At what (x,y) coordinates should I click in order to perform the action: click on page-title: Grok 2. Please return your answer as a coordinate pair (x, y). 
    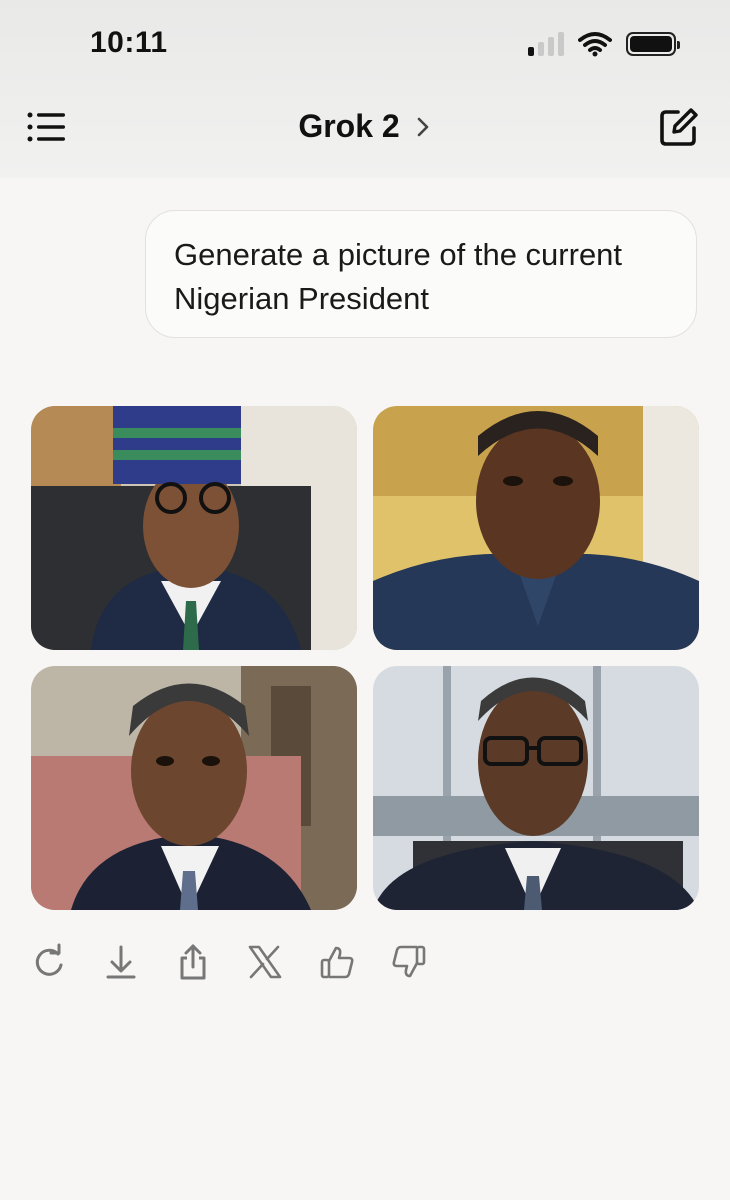
    Looking at the image, I should click on (349, 126).